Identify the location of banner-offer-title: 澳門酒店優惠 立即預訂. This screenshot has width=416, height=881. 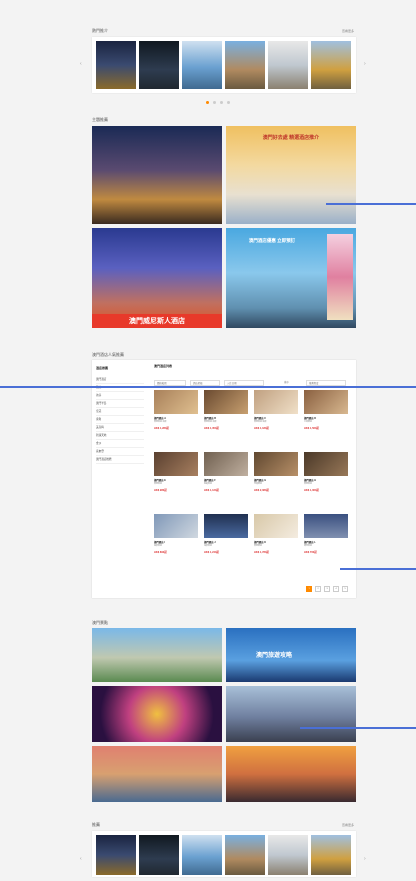
(272, 240).